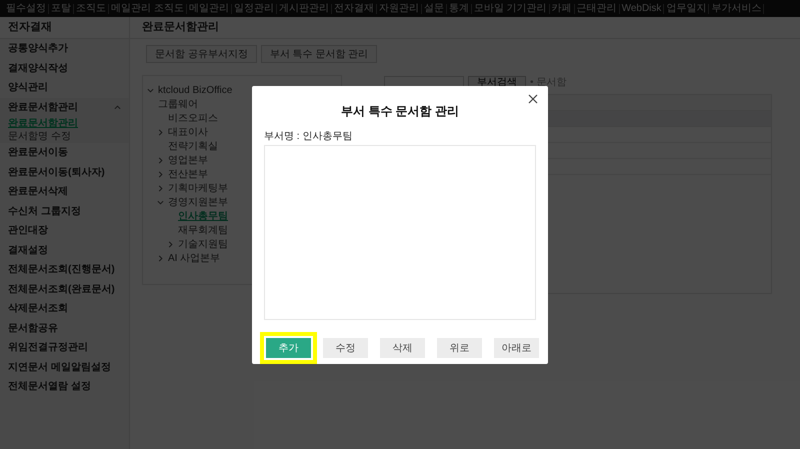  Describe the element at coordinates (43, 123) in the screenshot. I see `sidebar-subitem: 완료문서함관리` at that location.